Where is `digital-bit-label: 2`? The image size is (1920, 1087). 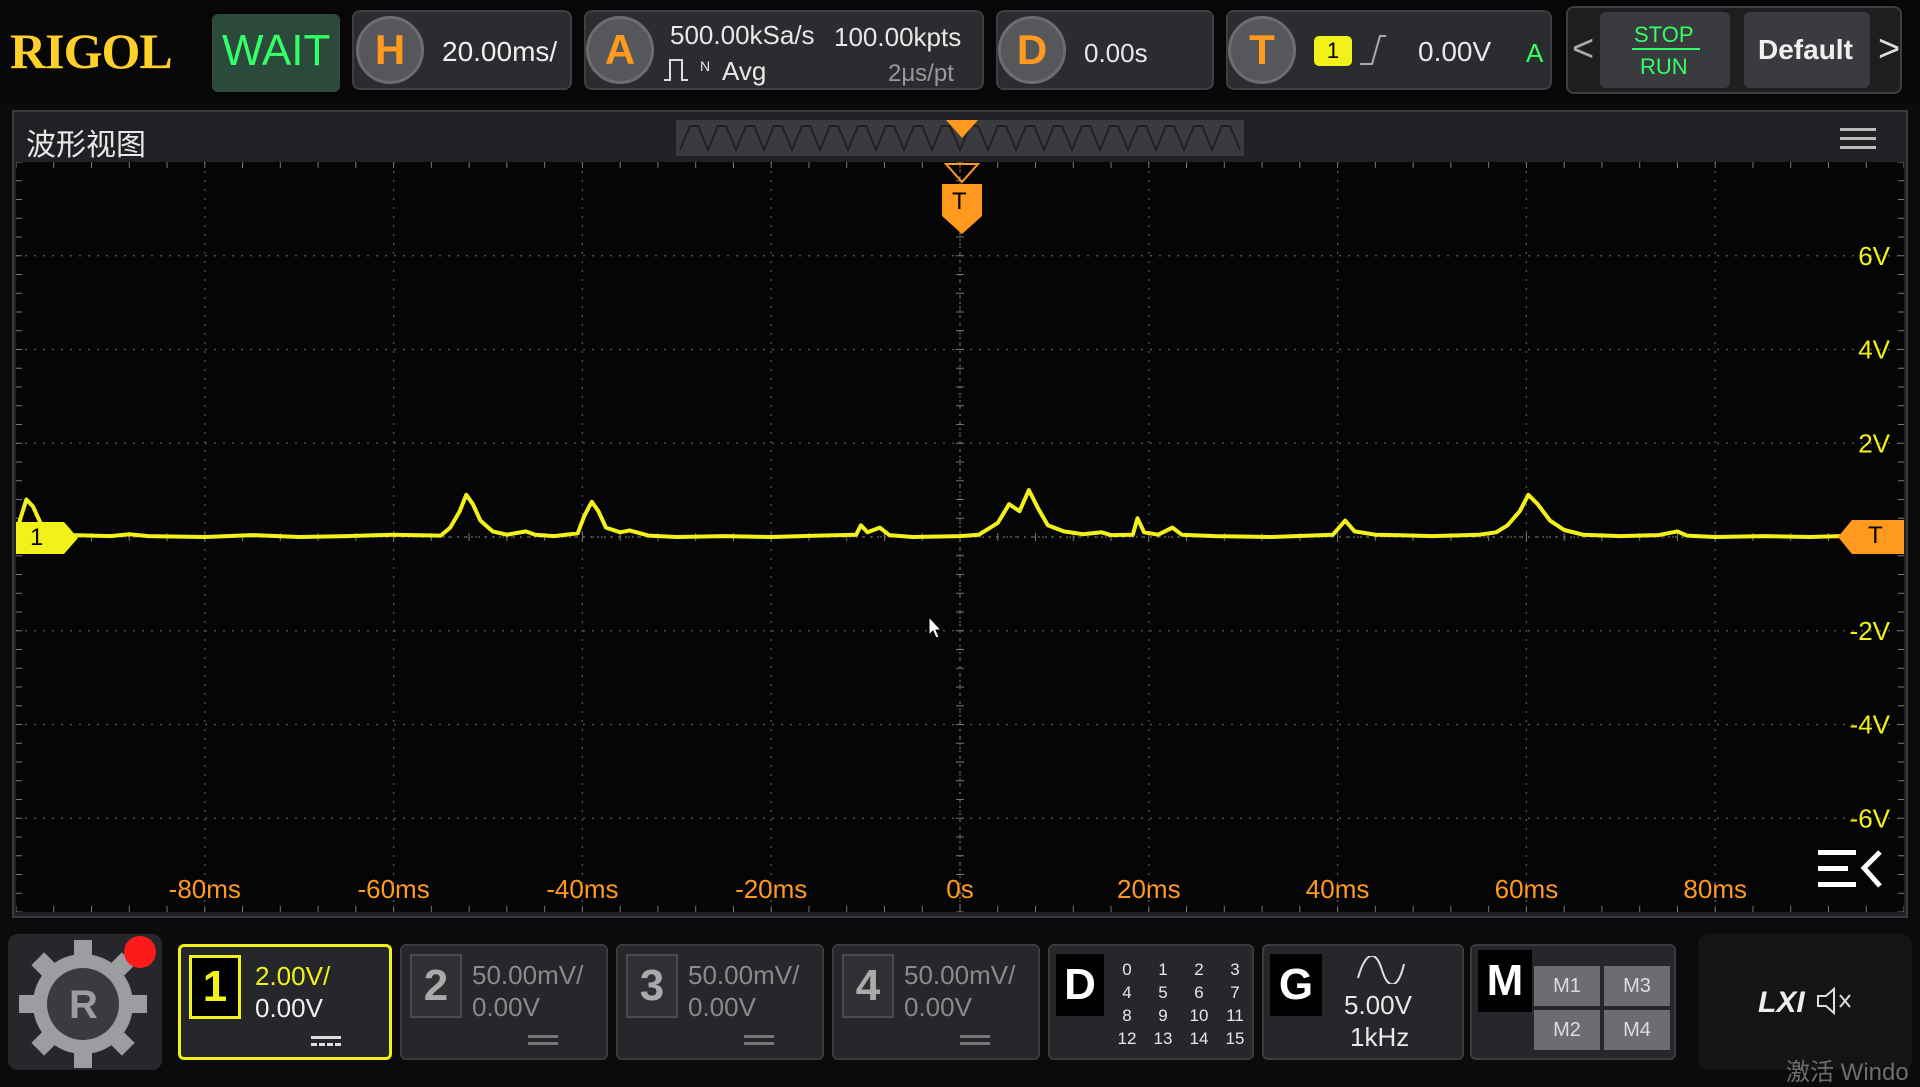
digital-bit-label: 2 is located at coordinates (1199, 969).